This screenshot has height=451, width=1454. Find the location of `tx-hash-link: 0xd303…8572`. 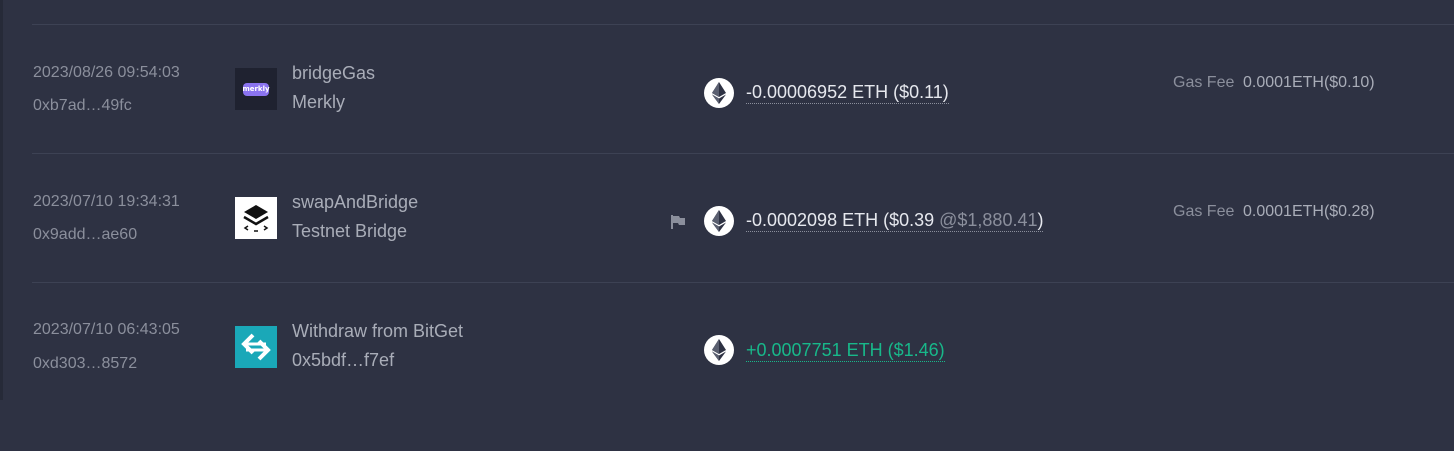

tx-hash-link: 0xd303…8572 is located at coordinates (85, 364).